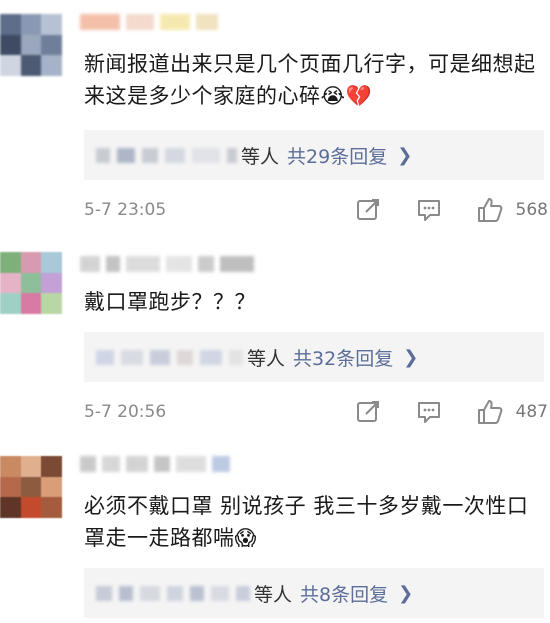 This screenshot has height=623, width=550. I want to click on like-count: 487, so click(531, 412).